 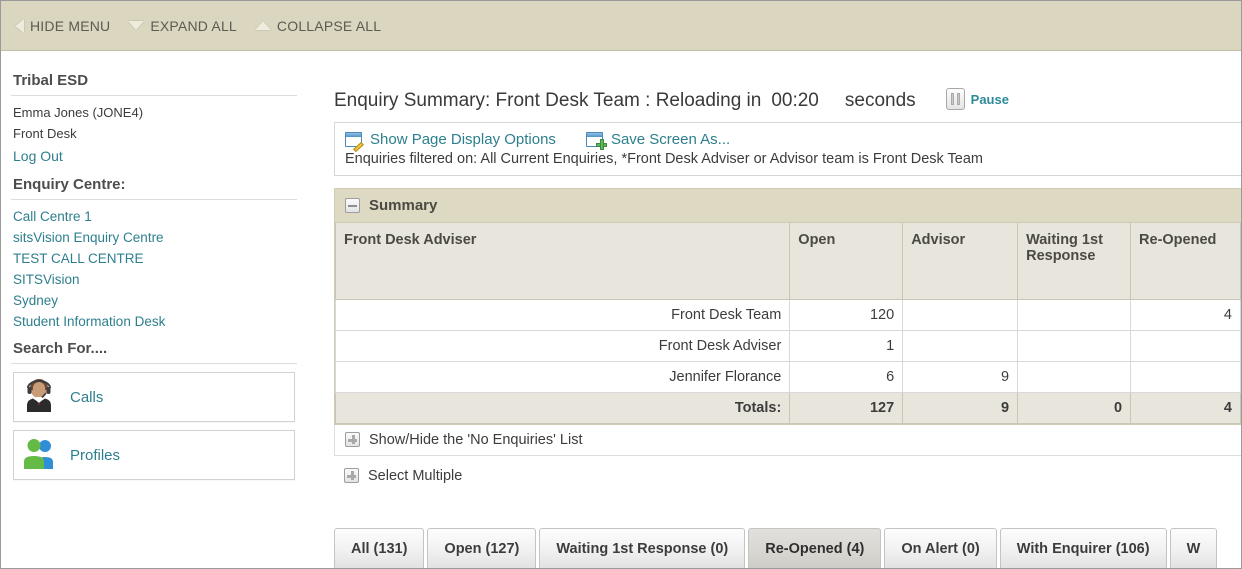 What do you see at coordinates (154, 156) in the screenshot?
I see `logout-link: Log Out` at bounding box center [154, 156].